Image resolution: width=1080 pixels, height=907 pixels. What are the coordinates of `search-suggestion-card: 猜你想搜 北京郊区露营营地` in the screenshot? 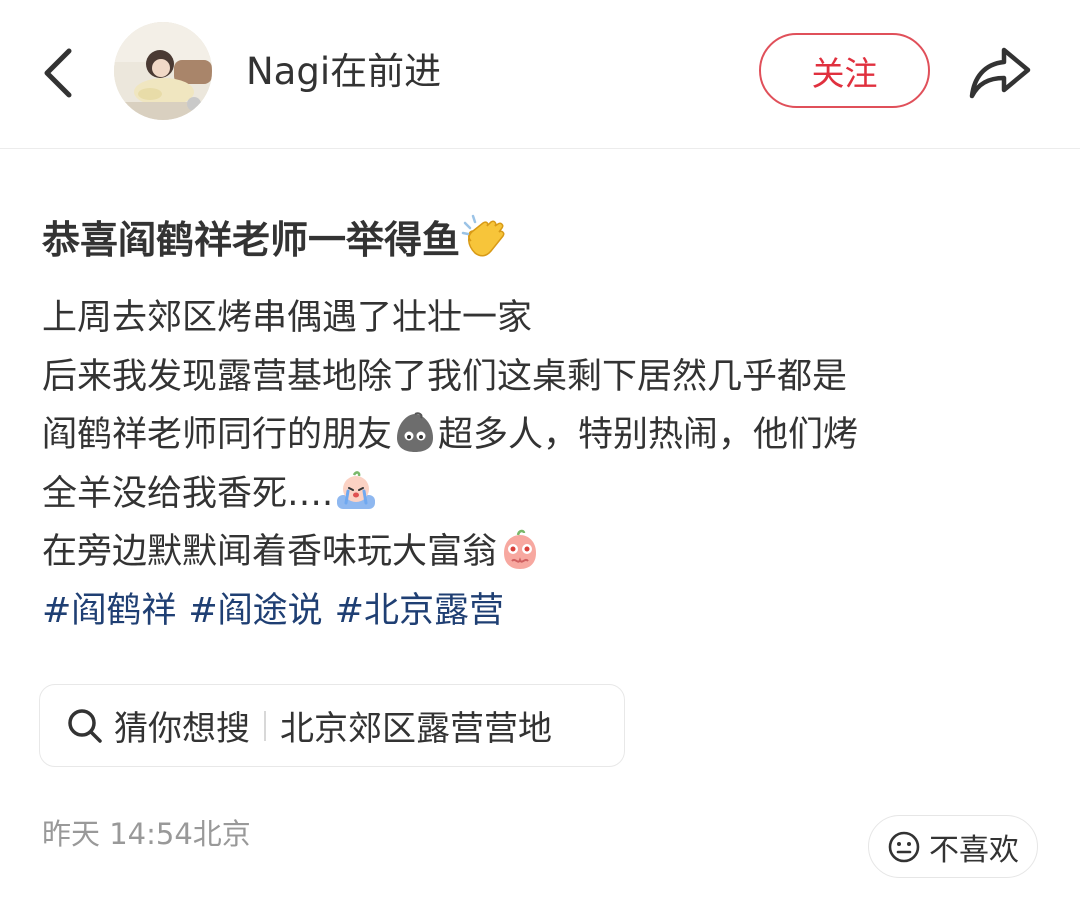 It's located at (332, 725).